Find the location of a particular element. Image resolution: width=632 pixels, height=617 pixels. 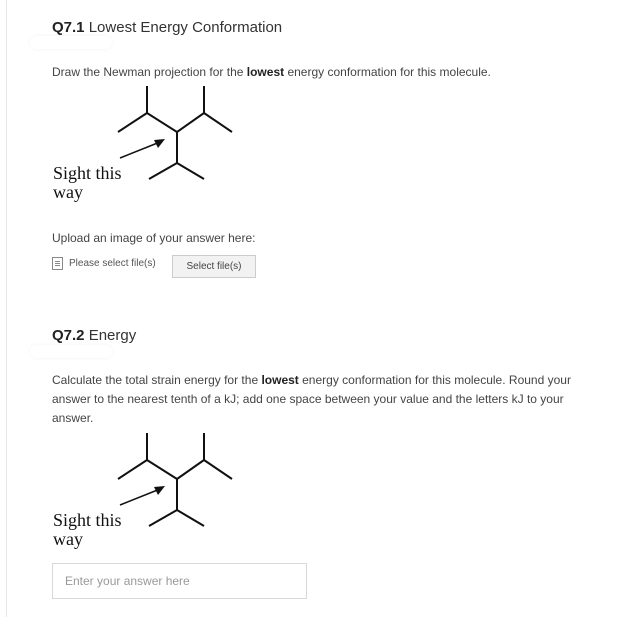

question-heading: Energy is located at coordinates (112, 335).